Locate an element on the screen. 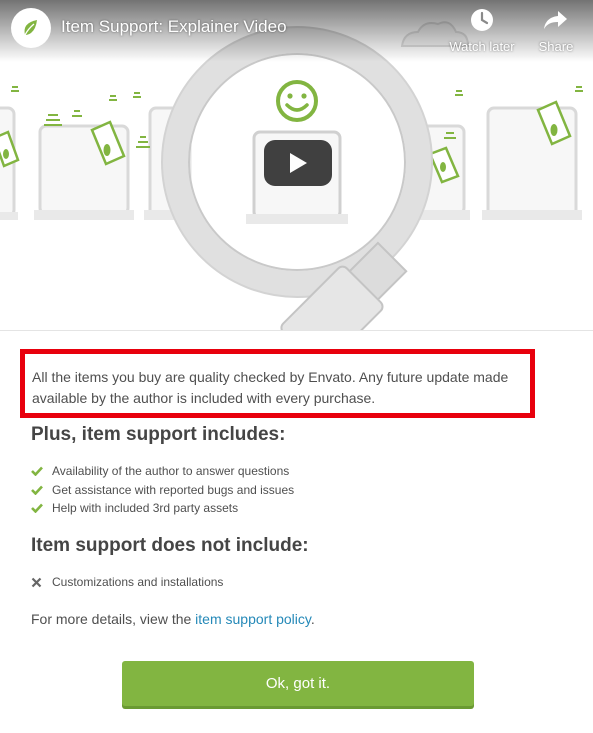 This screenshot has width=593, height=733. play-button is located at coordinates (298, 163).